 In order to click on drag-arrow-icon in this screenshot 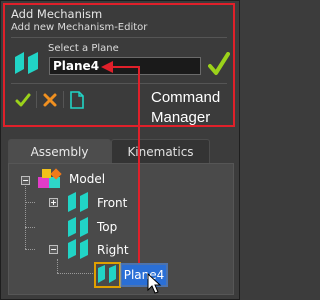, I will do `click(120, 162)`.